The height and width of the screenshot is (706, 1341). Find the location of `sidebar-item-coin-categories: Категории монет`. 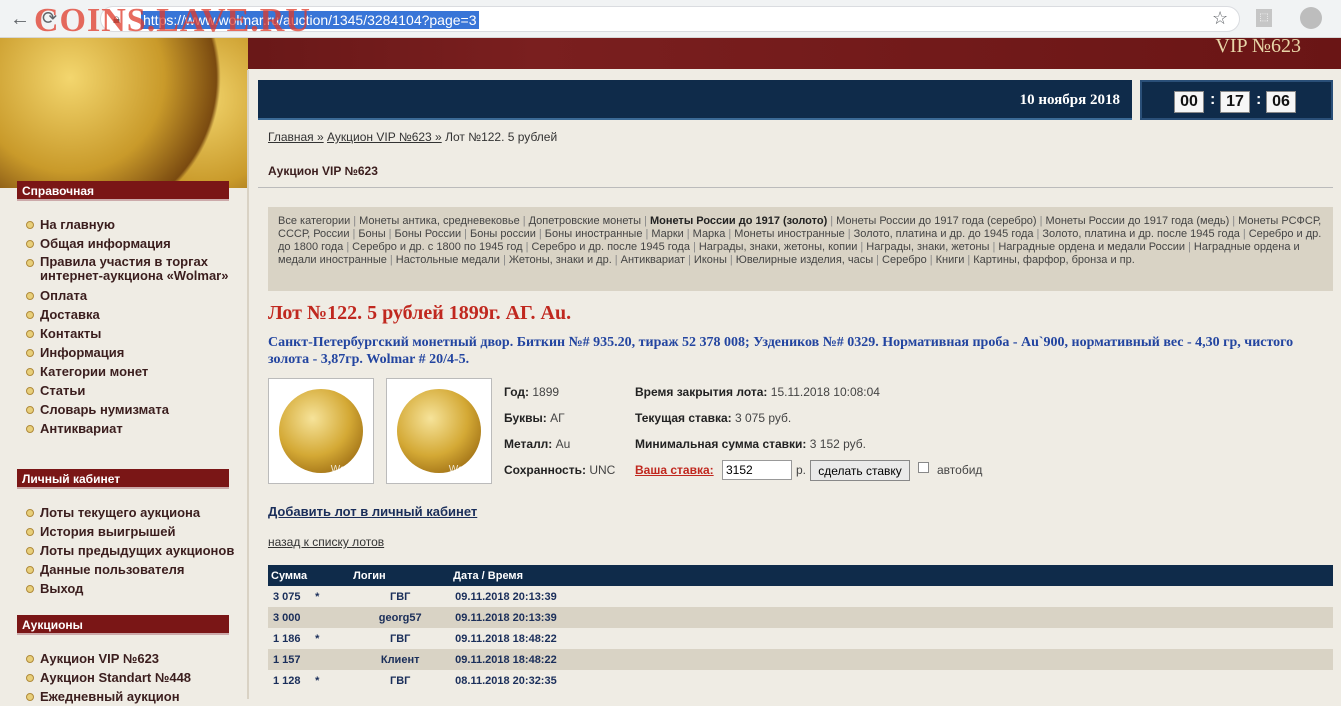

sidebar-item-coin-categories: Категории монет is located at coordinates (131, 371).